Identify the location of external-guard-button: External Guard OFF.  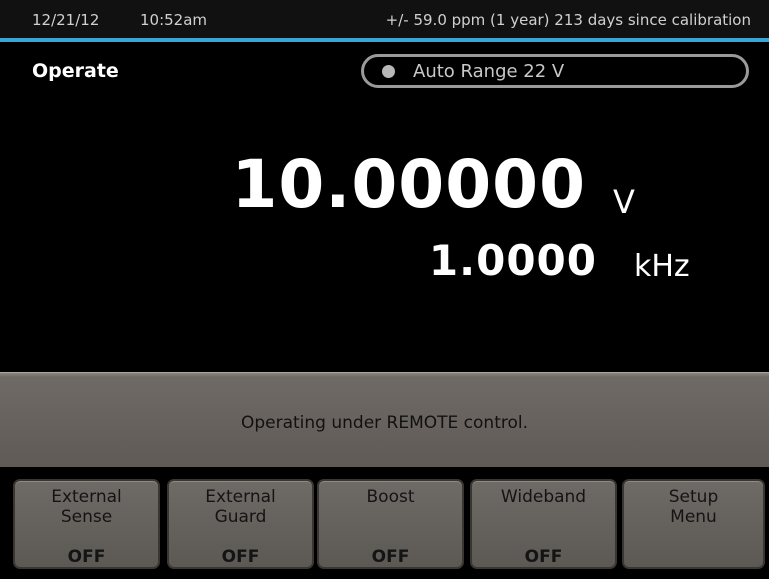
(240, 524).